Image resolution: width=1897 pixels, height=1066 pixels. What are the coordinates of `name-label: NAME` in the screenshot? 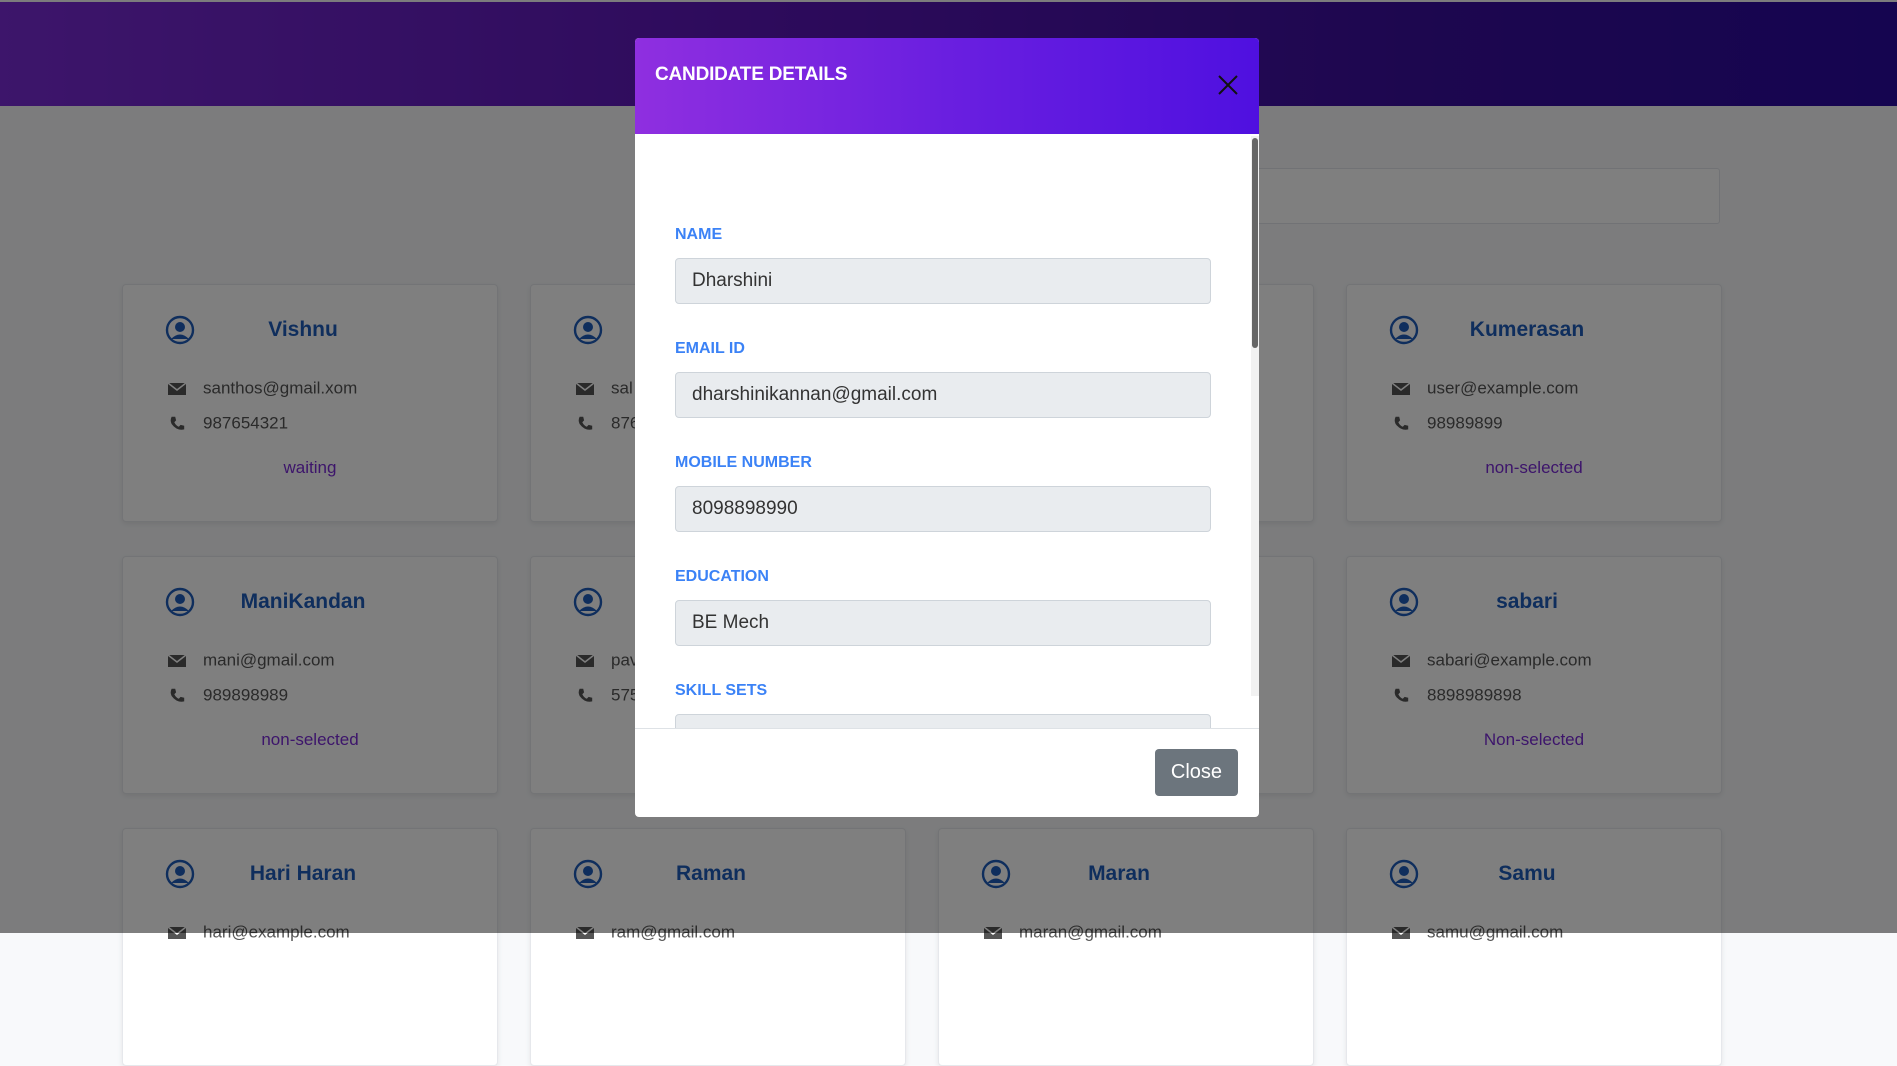 It's located at (699, 234).